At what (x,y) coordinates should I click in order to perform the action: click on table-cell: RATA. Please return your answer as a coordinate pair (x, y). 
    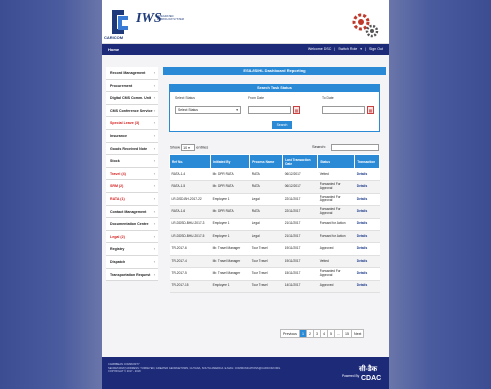
    Looking at the image, I should click on (266, 212).